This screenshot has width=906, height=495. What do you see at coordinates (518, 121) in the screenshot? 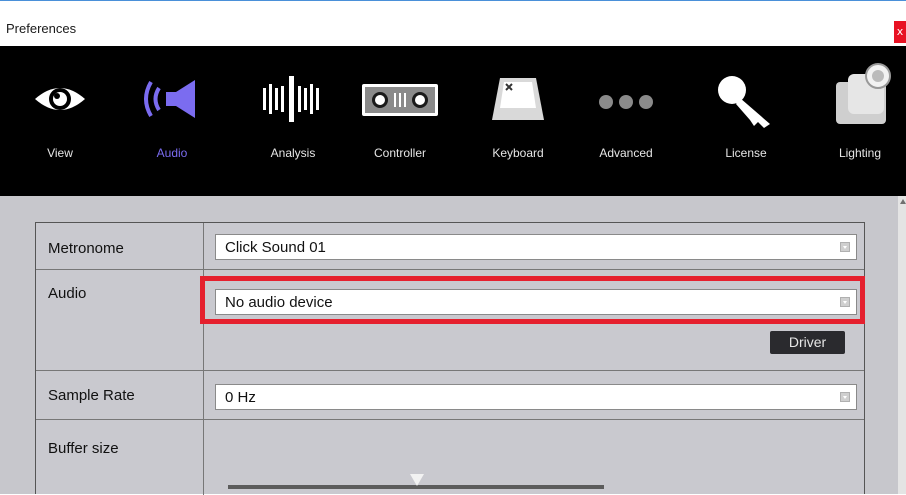
I see `tab-keyboard: Keyboard` at bounding box center [518, 121].